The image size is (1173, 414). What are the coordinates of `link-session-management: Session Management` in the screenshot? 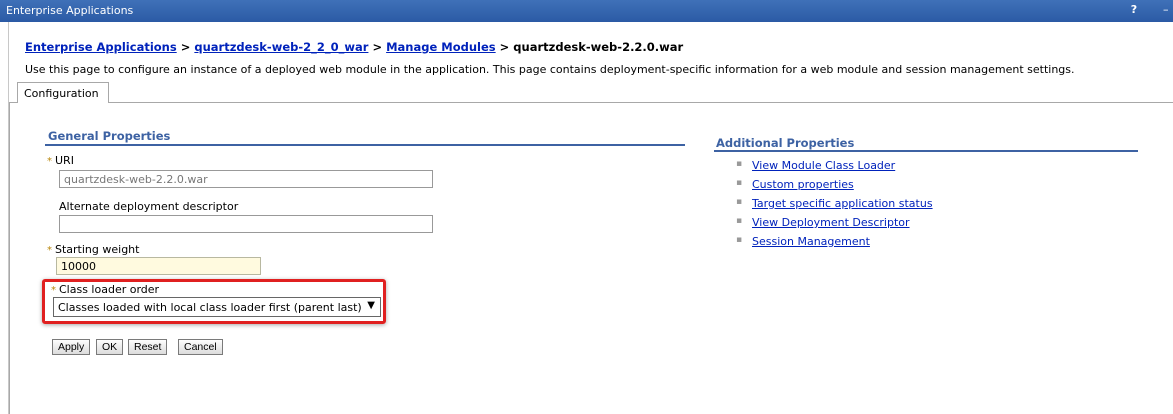 It's located at (811, 241).